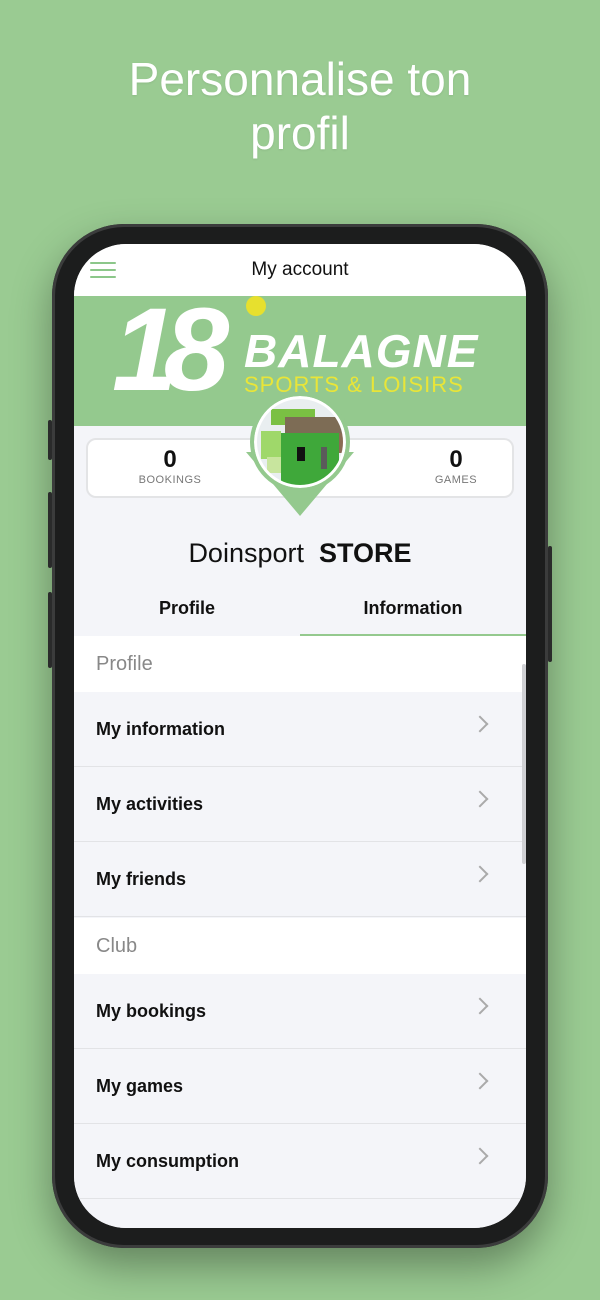 Image resolution: width=600 pixels, height=1300 pixels. I want to click on headline: Personnalise ton profil, so click(300, 106).